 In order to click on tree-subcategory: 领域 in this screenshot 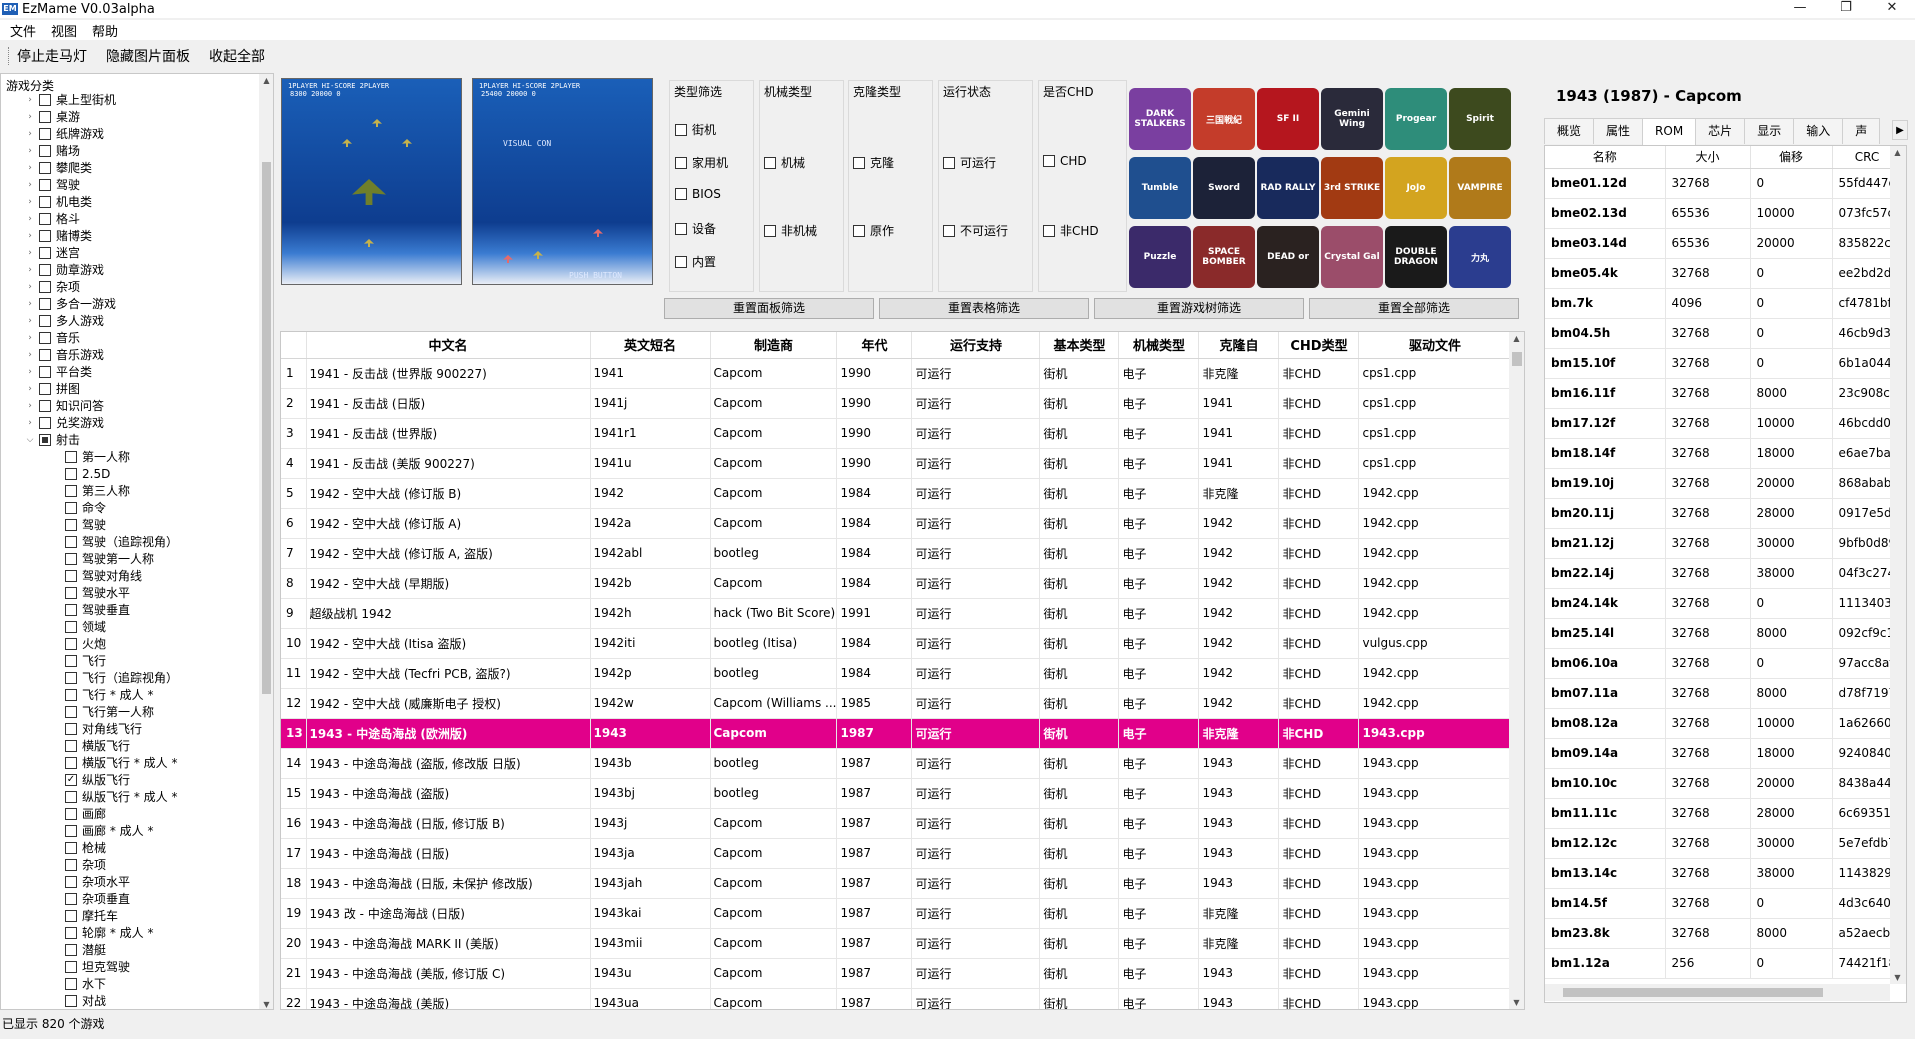, I will do `click(85, 626)`.